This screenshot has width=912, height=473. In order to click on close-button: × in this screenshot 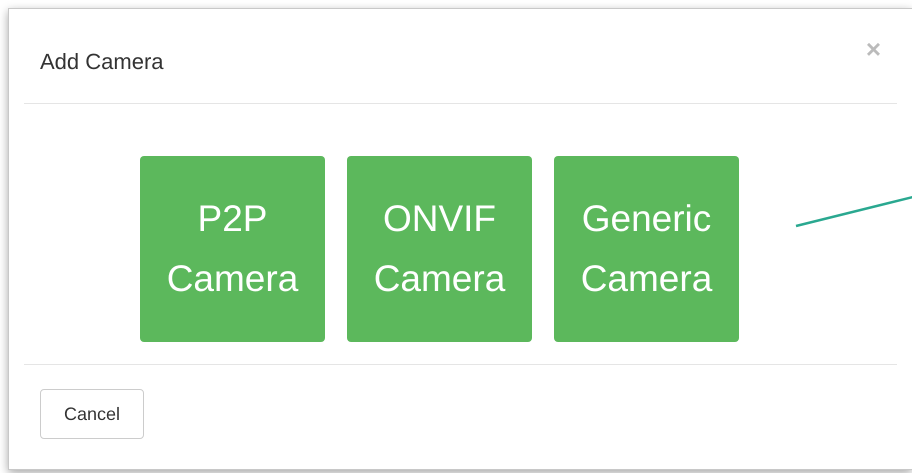, I will do `click(873, 49)`.